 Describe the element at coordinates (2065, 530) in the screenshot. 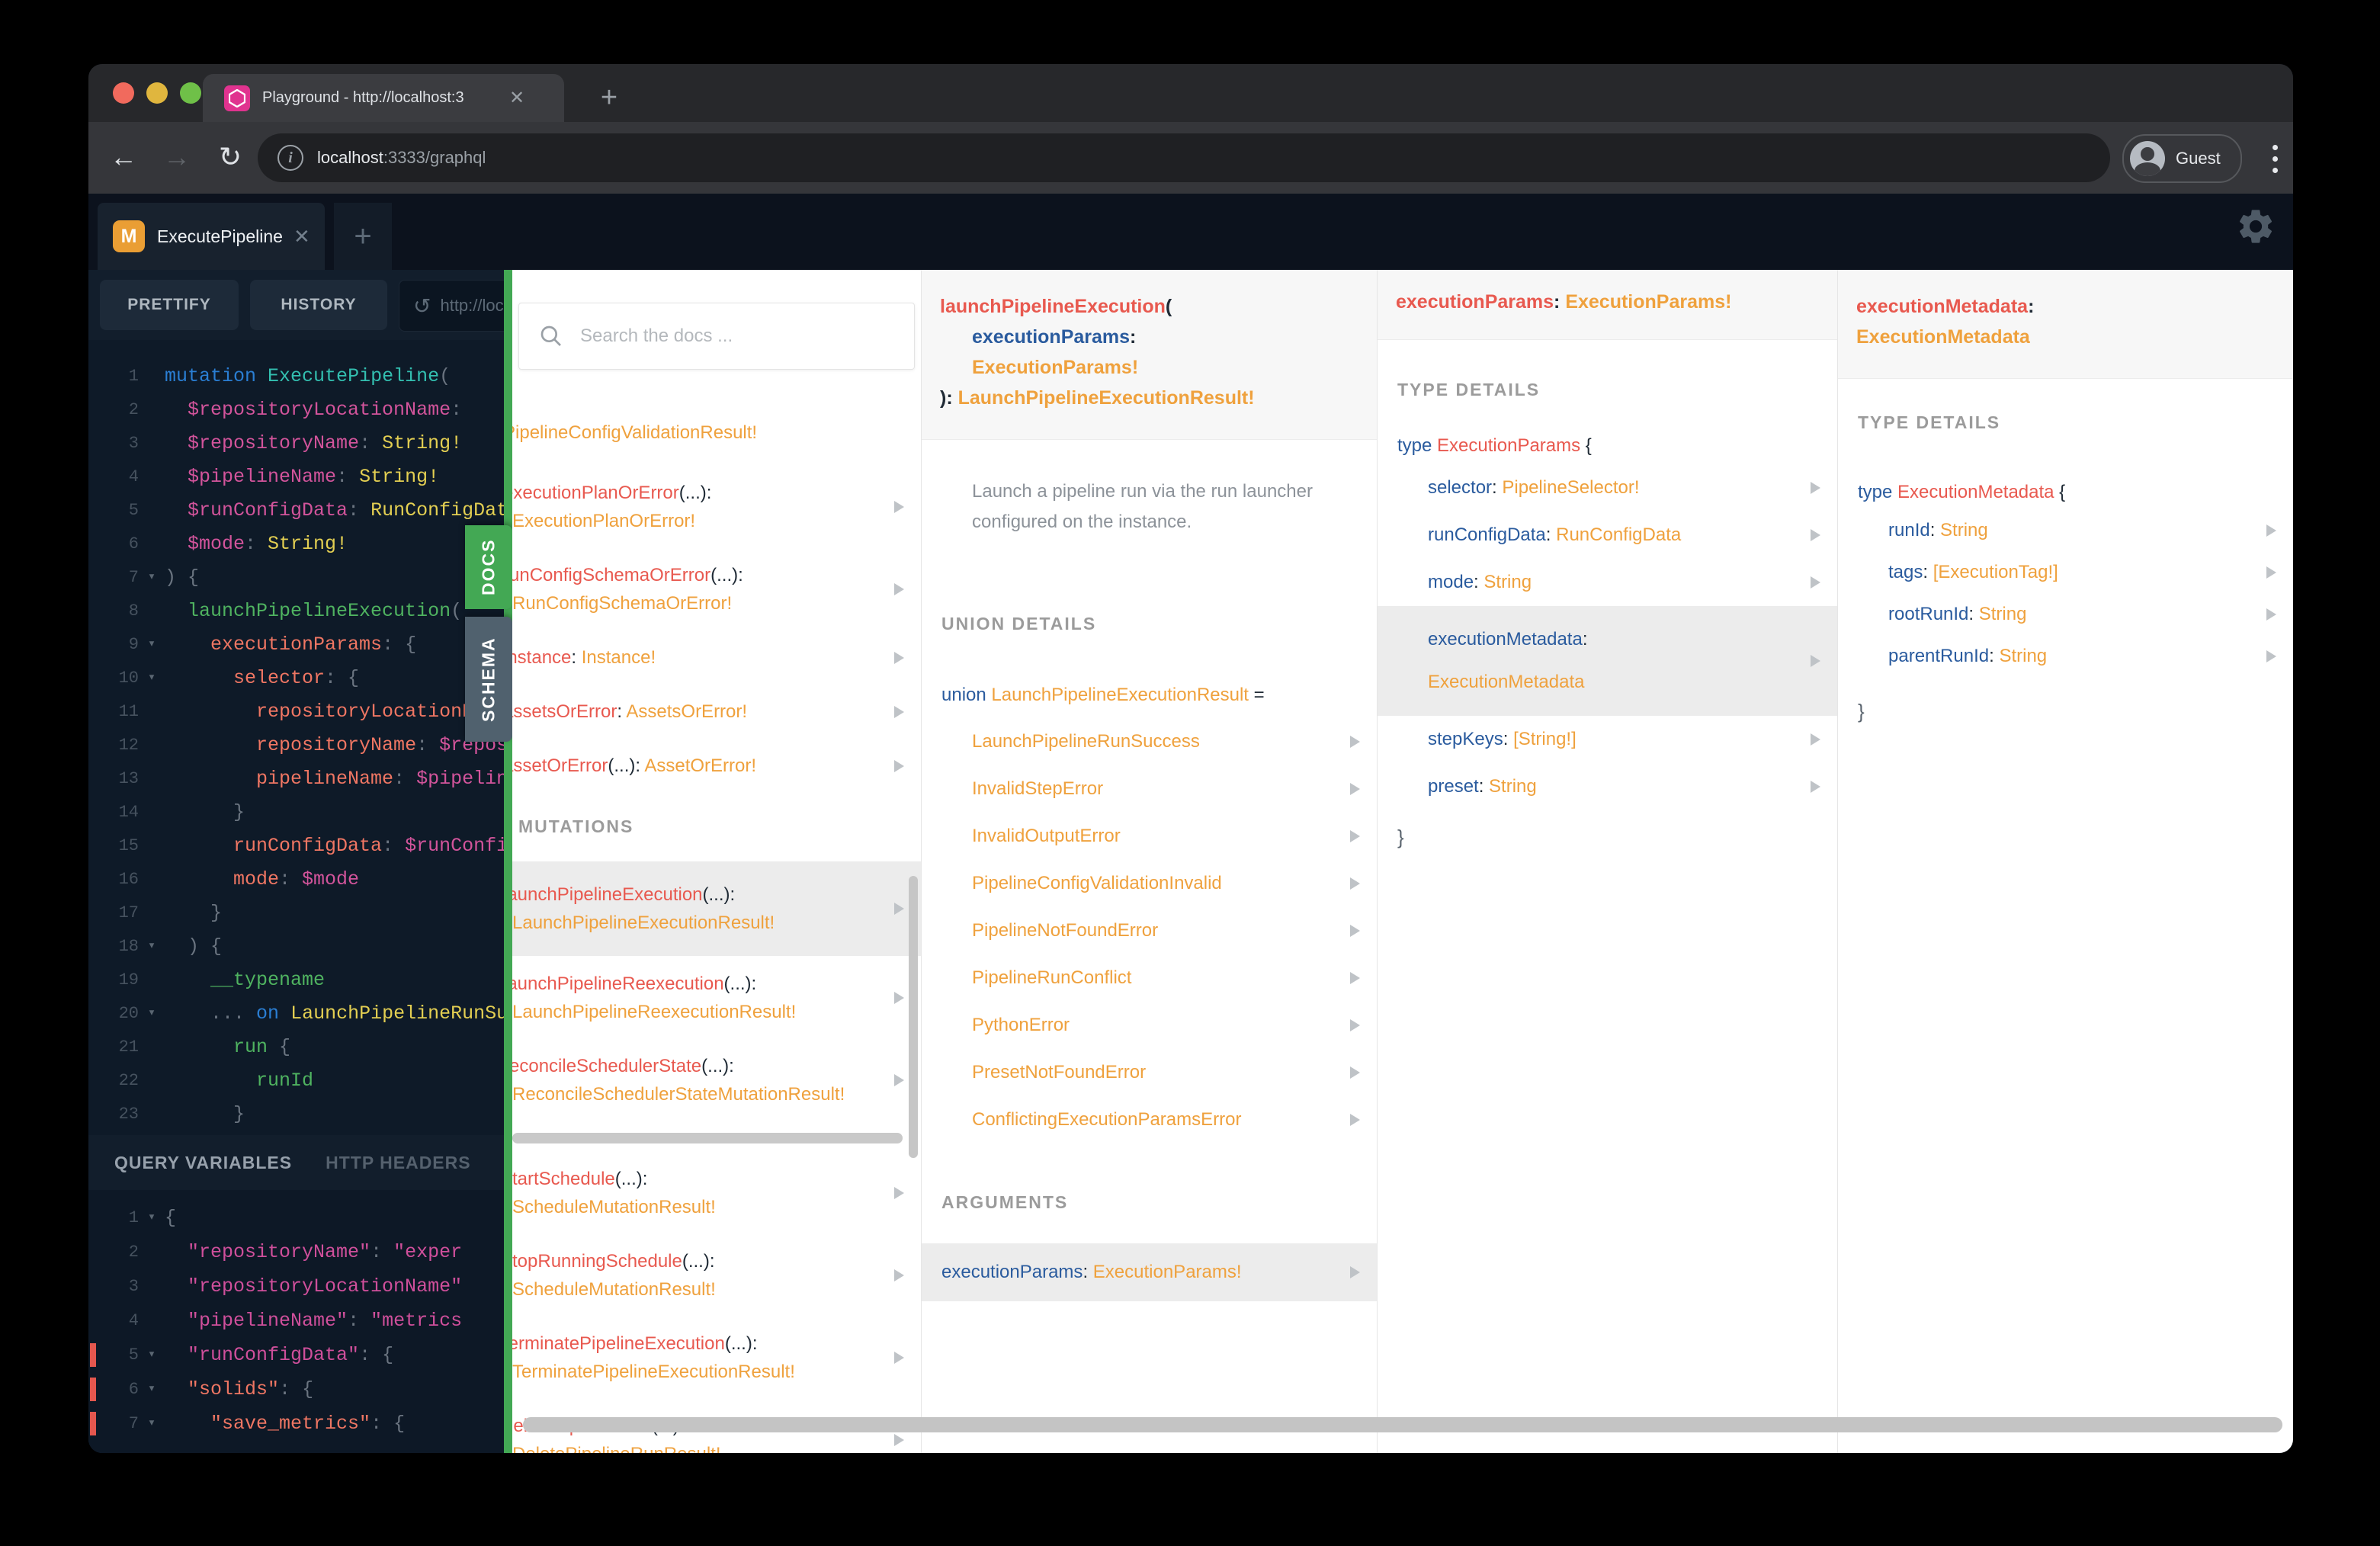

I see `type-field: runId: String` at that location.